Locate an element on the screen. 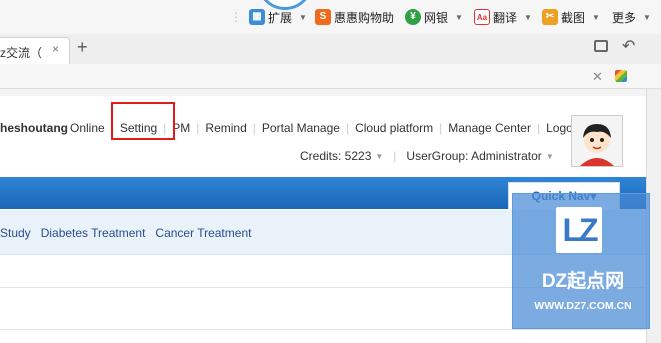  grid-extension-icon: ▦ is located at coordinates (257, 17).